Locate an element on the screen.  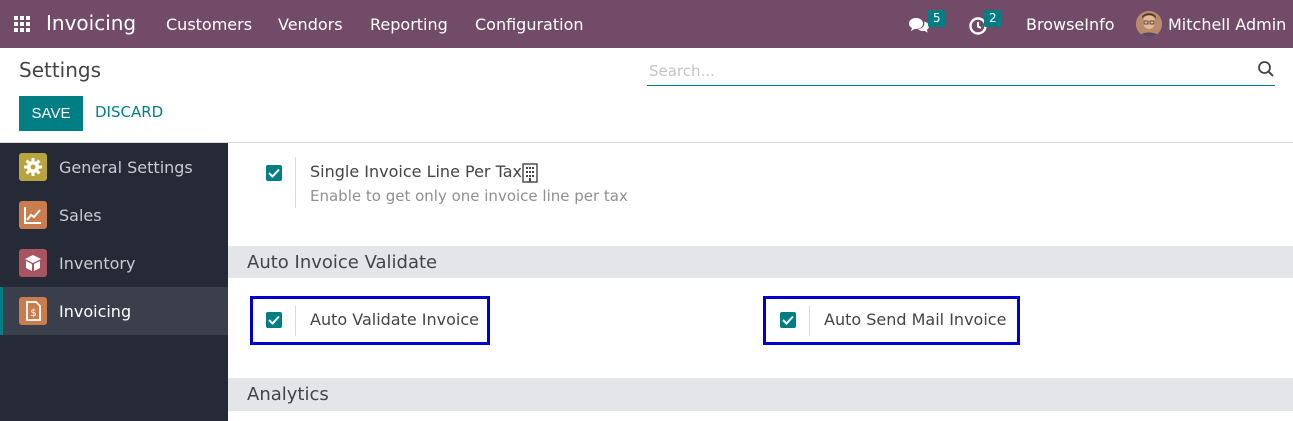
auto-validate-checkbox is located at coordinates (274, 320).